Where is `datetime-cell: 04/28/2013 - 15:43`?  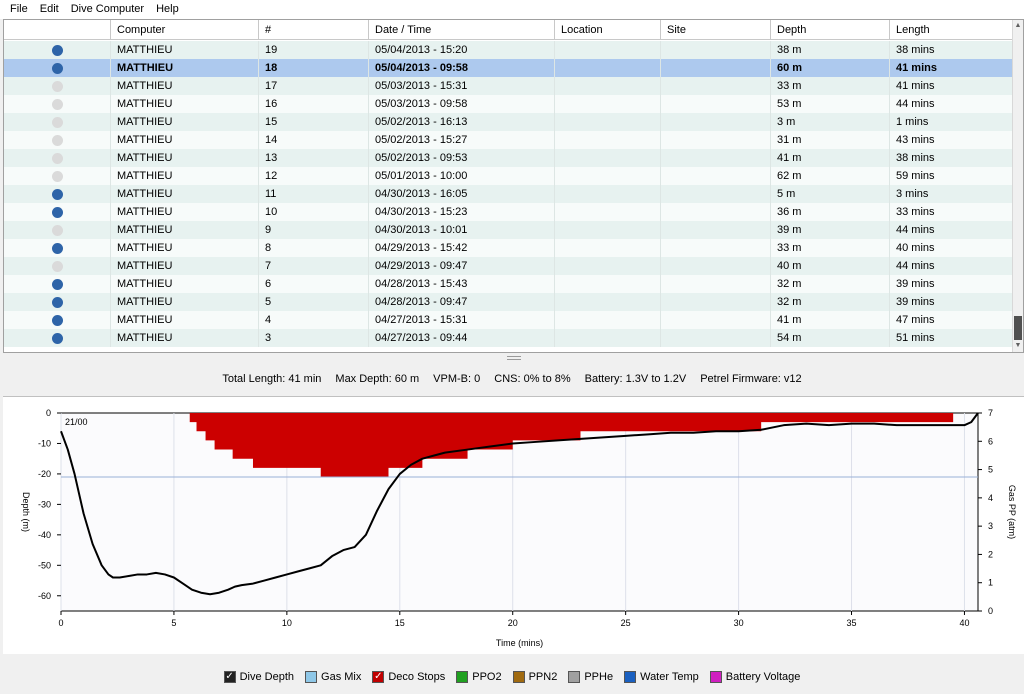 datetime-cell: 04/28/2013 - 15:43 is located at coordinates (462, 284).